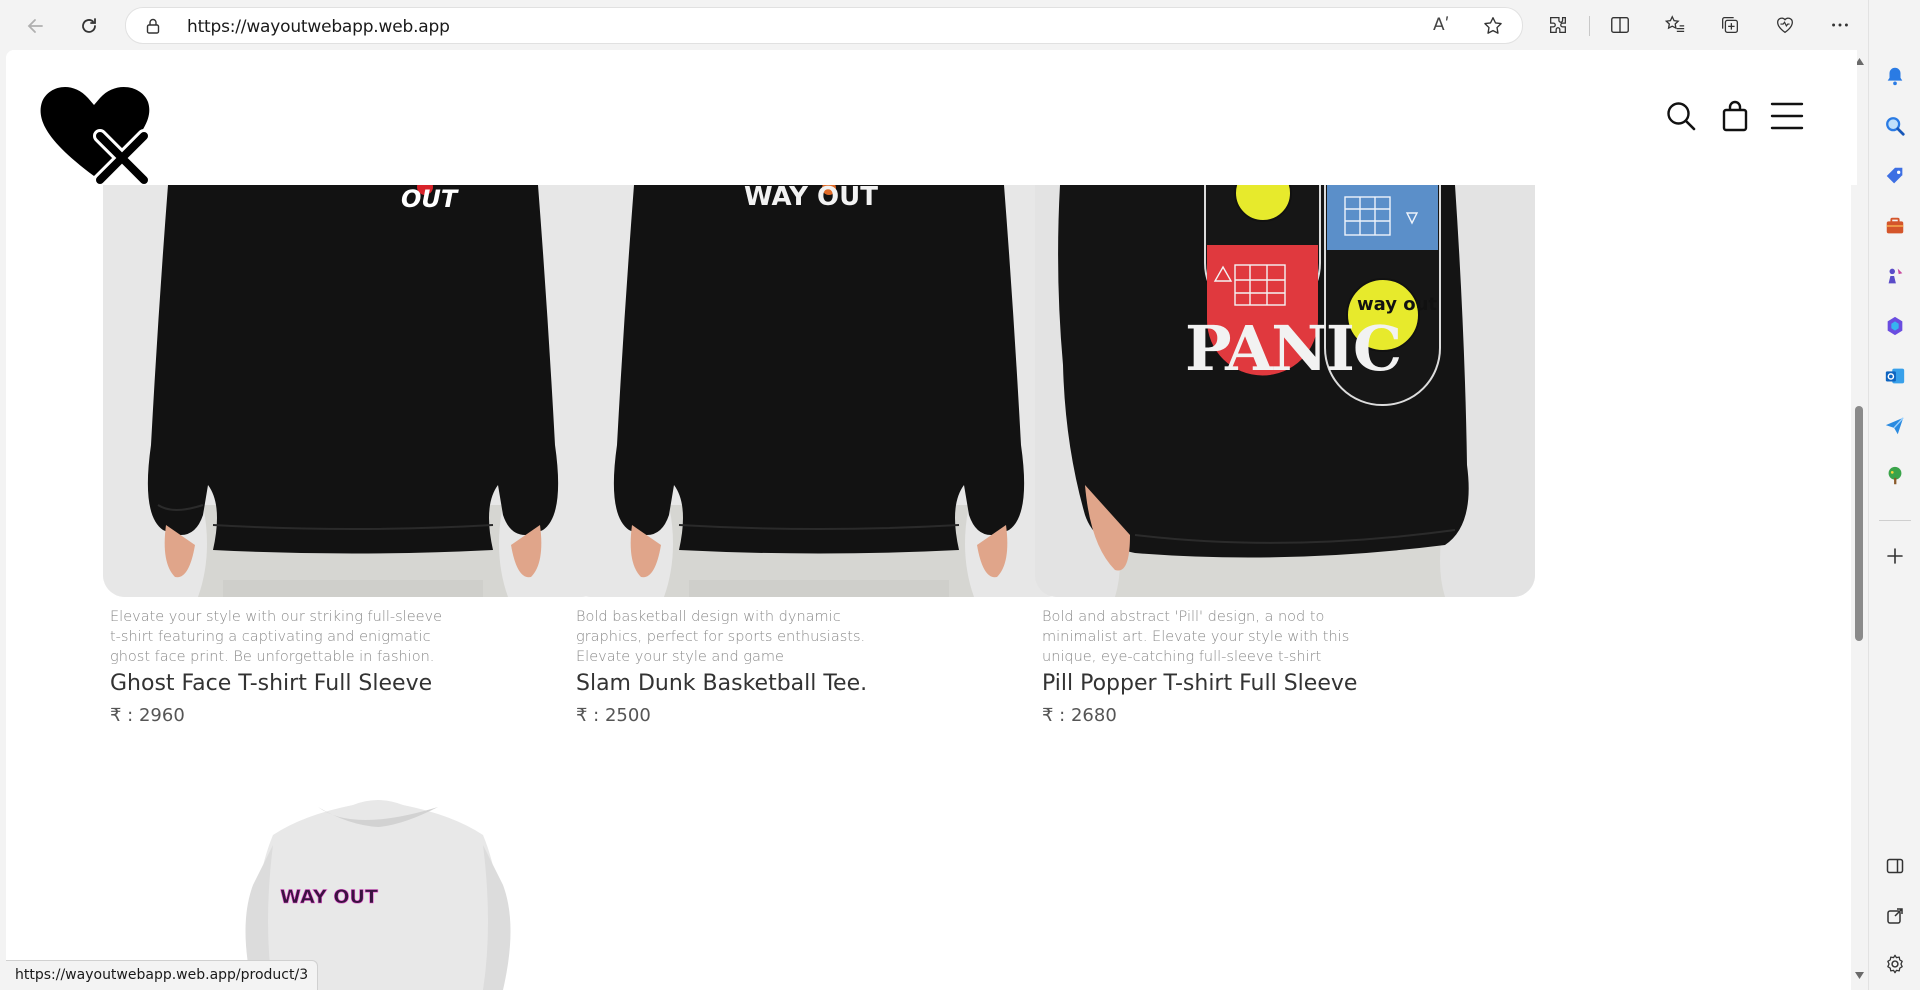  I want to click on product-name: Slam Dunk Basketball Tee., so click(721, 683).